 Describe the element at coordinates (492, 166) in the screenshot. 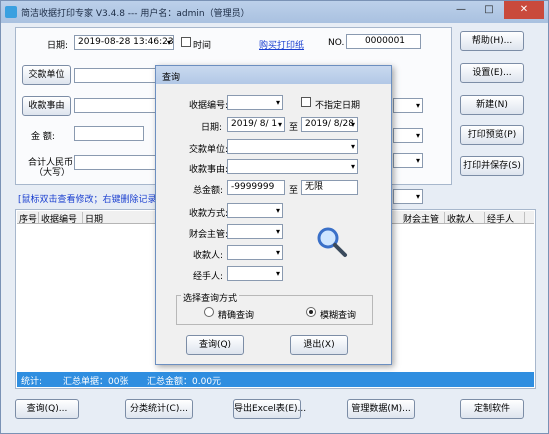

I see `print-save-button: 打印并保存(S)` at that location.